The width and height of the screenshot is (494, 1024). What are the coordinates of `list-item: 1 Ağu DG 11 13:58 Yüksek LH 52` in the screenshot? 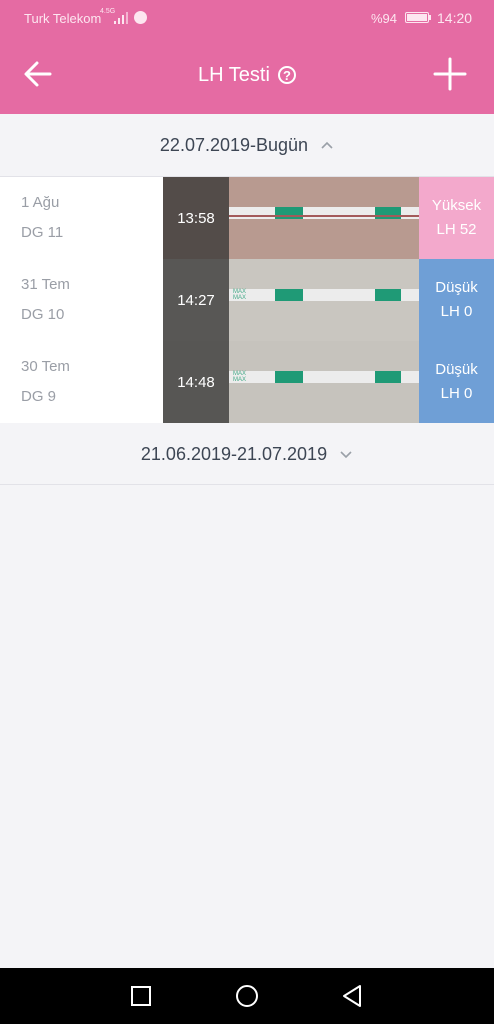 It's located at (247, 218).